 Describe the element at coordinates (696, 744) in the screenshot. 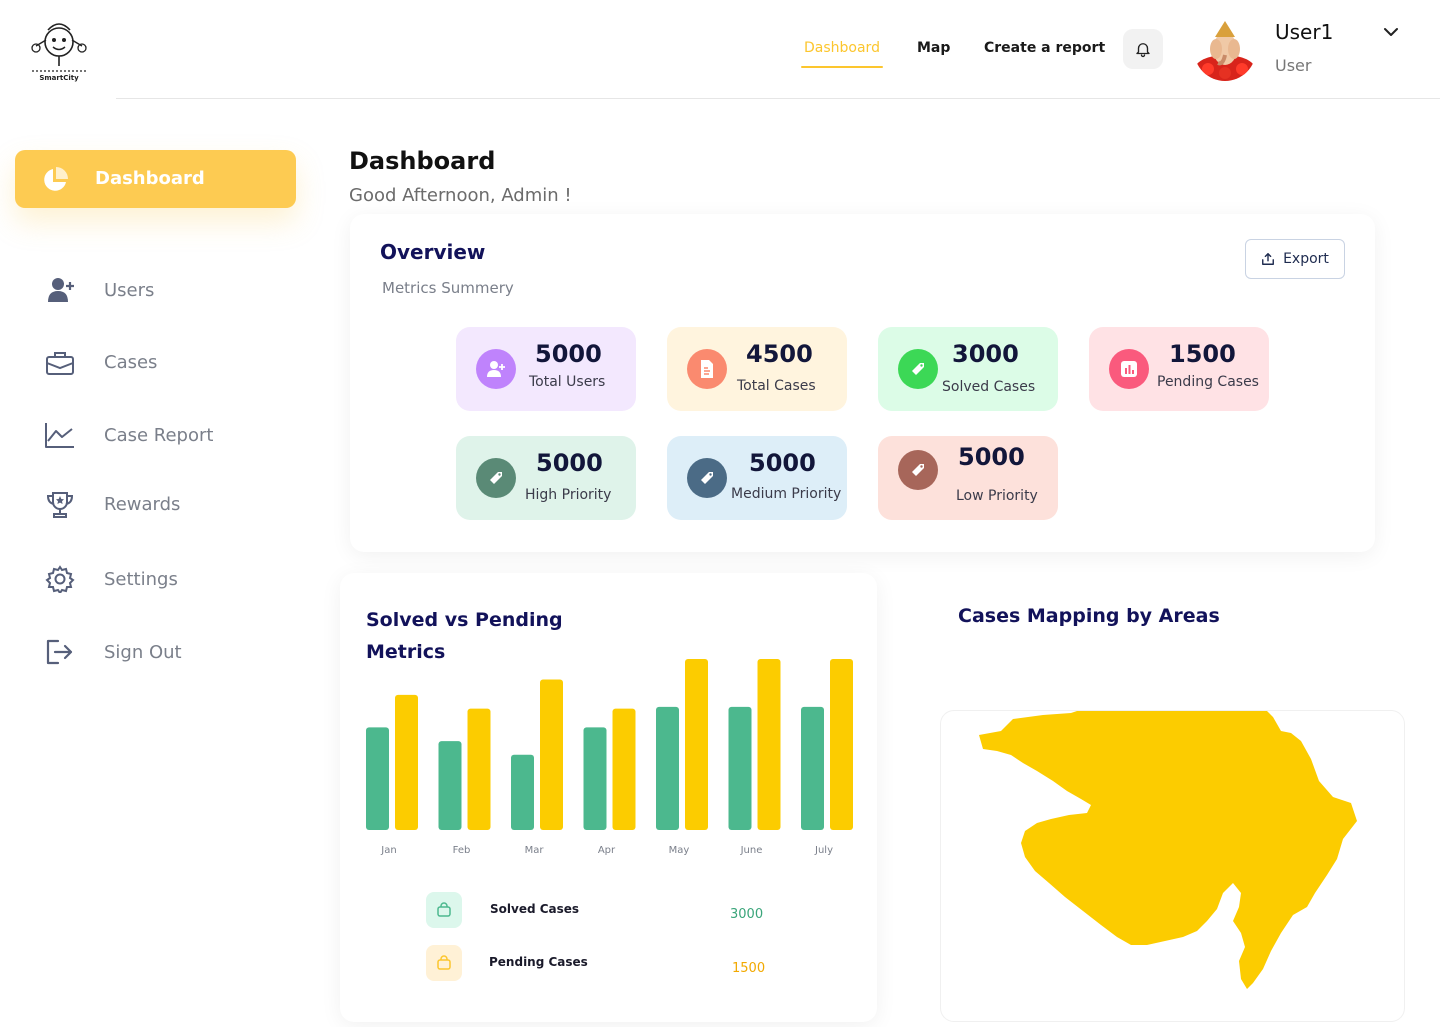

I see `bar-pending-cases-may` at that location.